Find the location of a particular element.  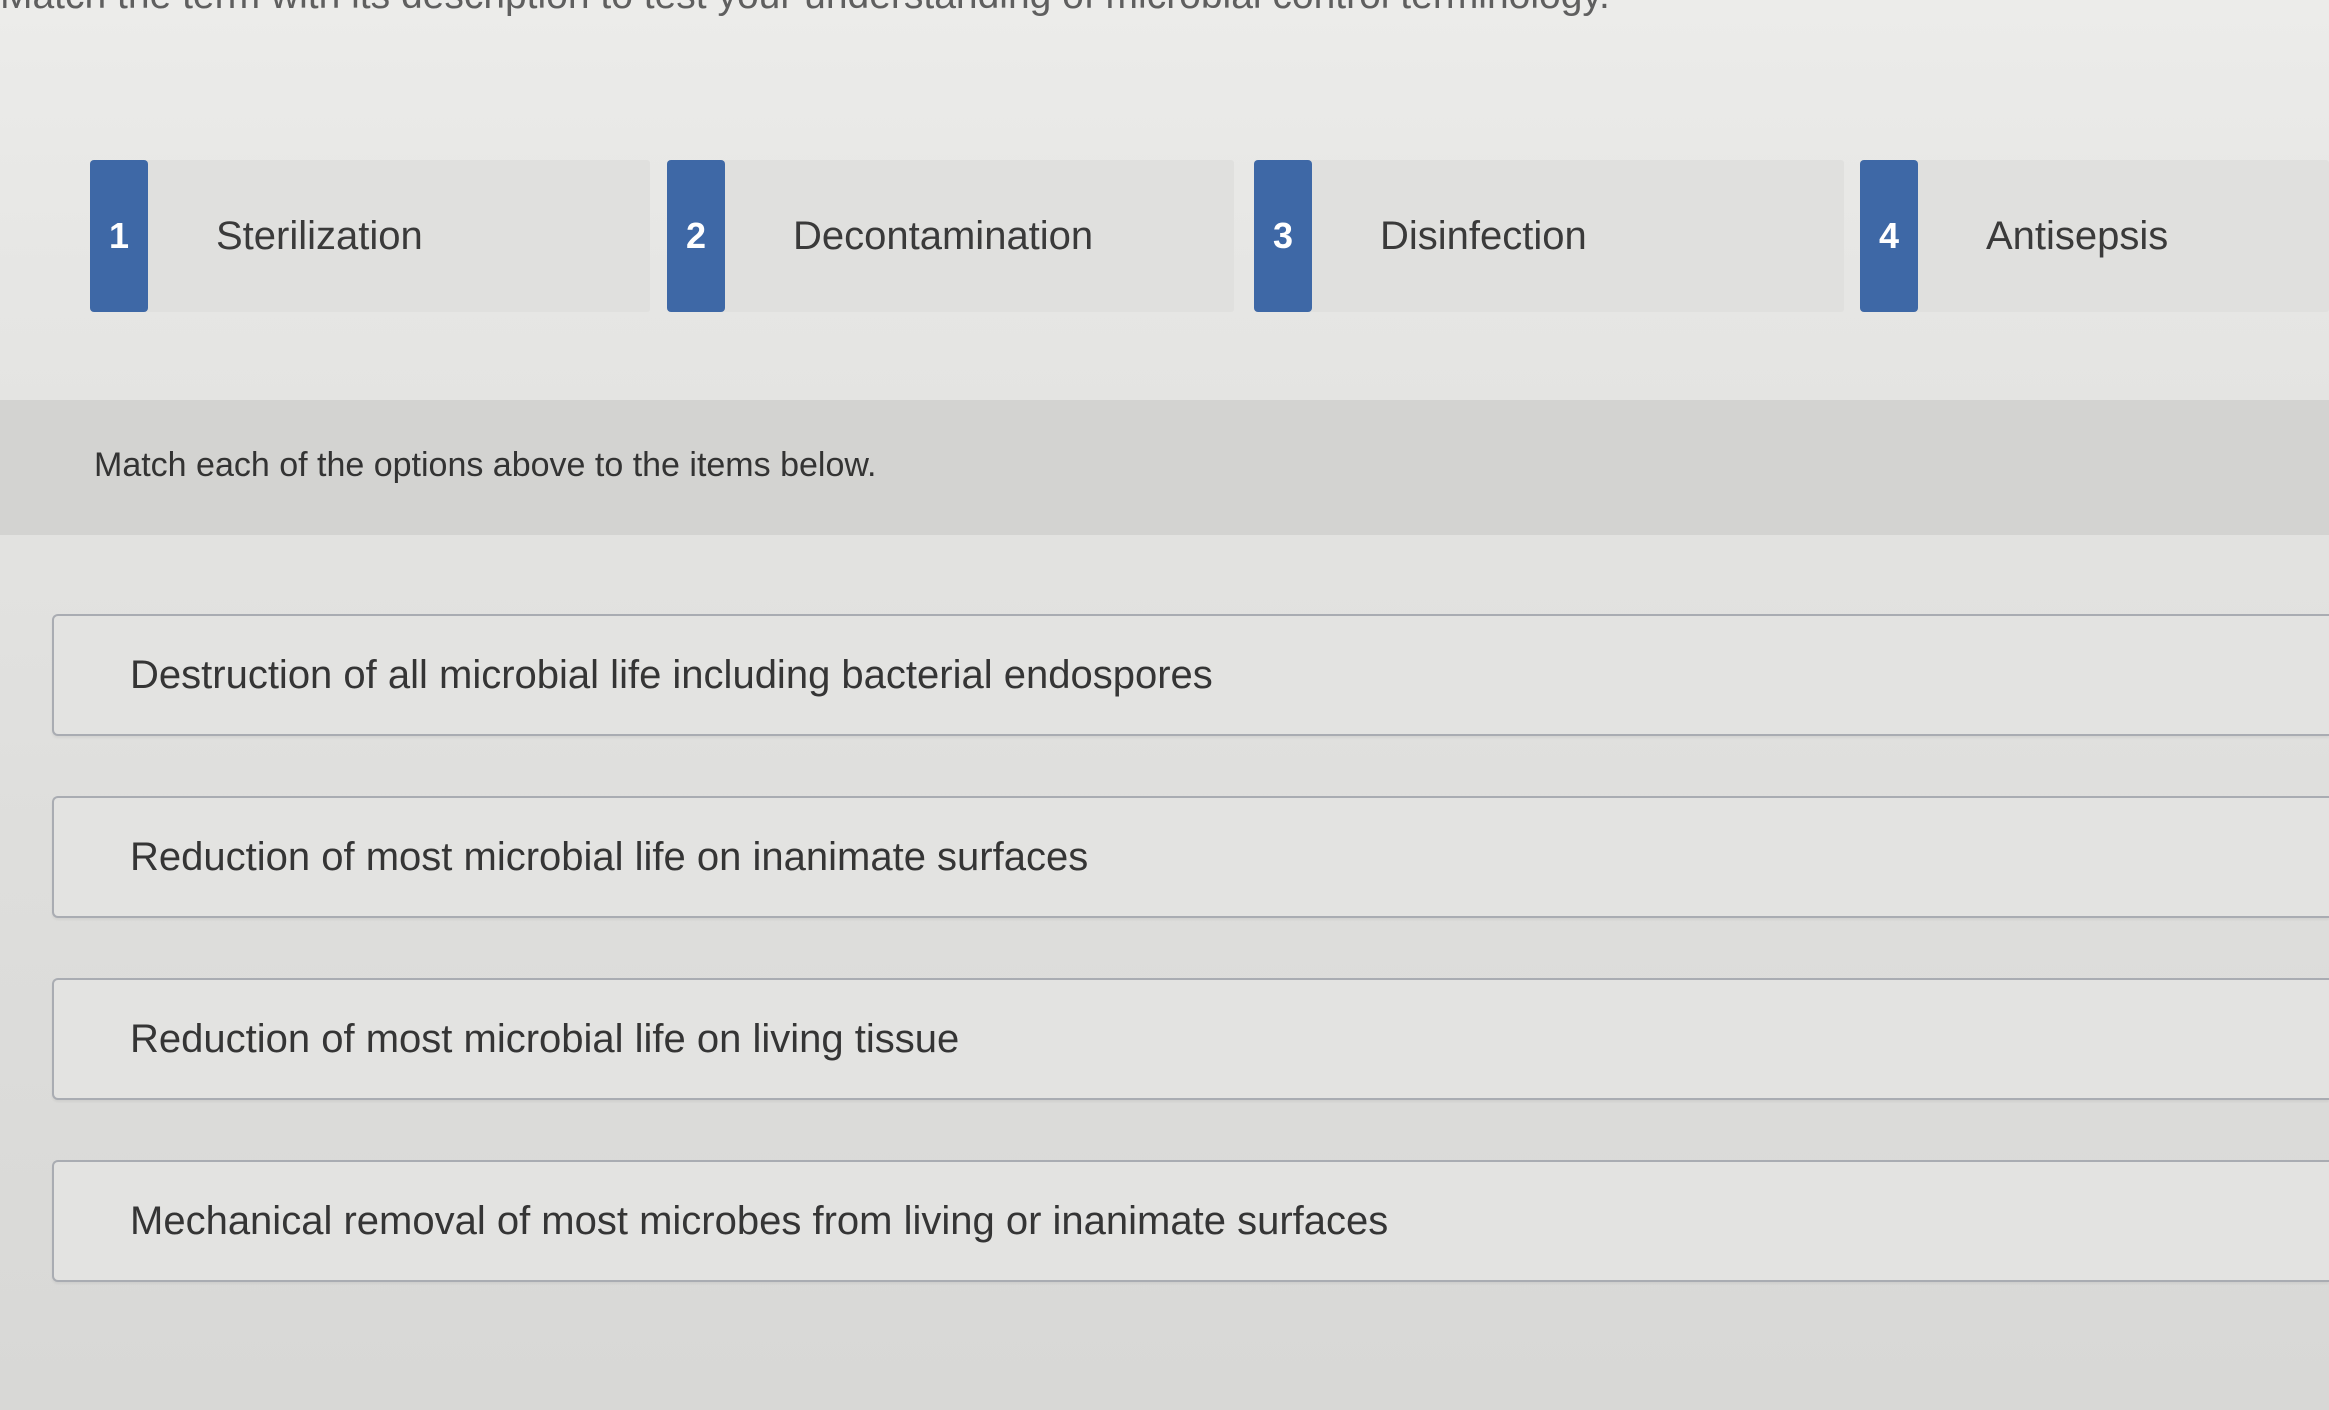

option-antisepsis: 4 Antisepsis is located at coordinates (2094, 236).